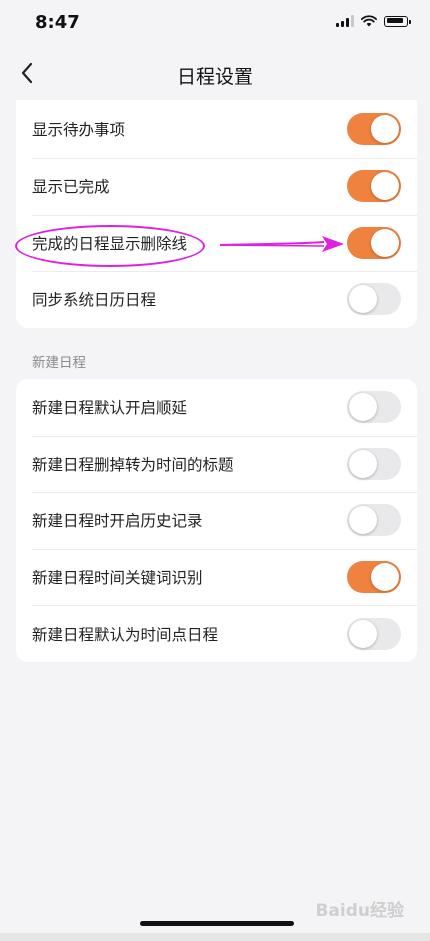 This screenshot has height=941, width=430. I want to click on page-title: 日程设置, so click(214, 77).